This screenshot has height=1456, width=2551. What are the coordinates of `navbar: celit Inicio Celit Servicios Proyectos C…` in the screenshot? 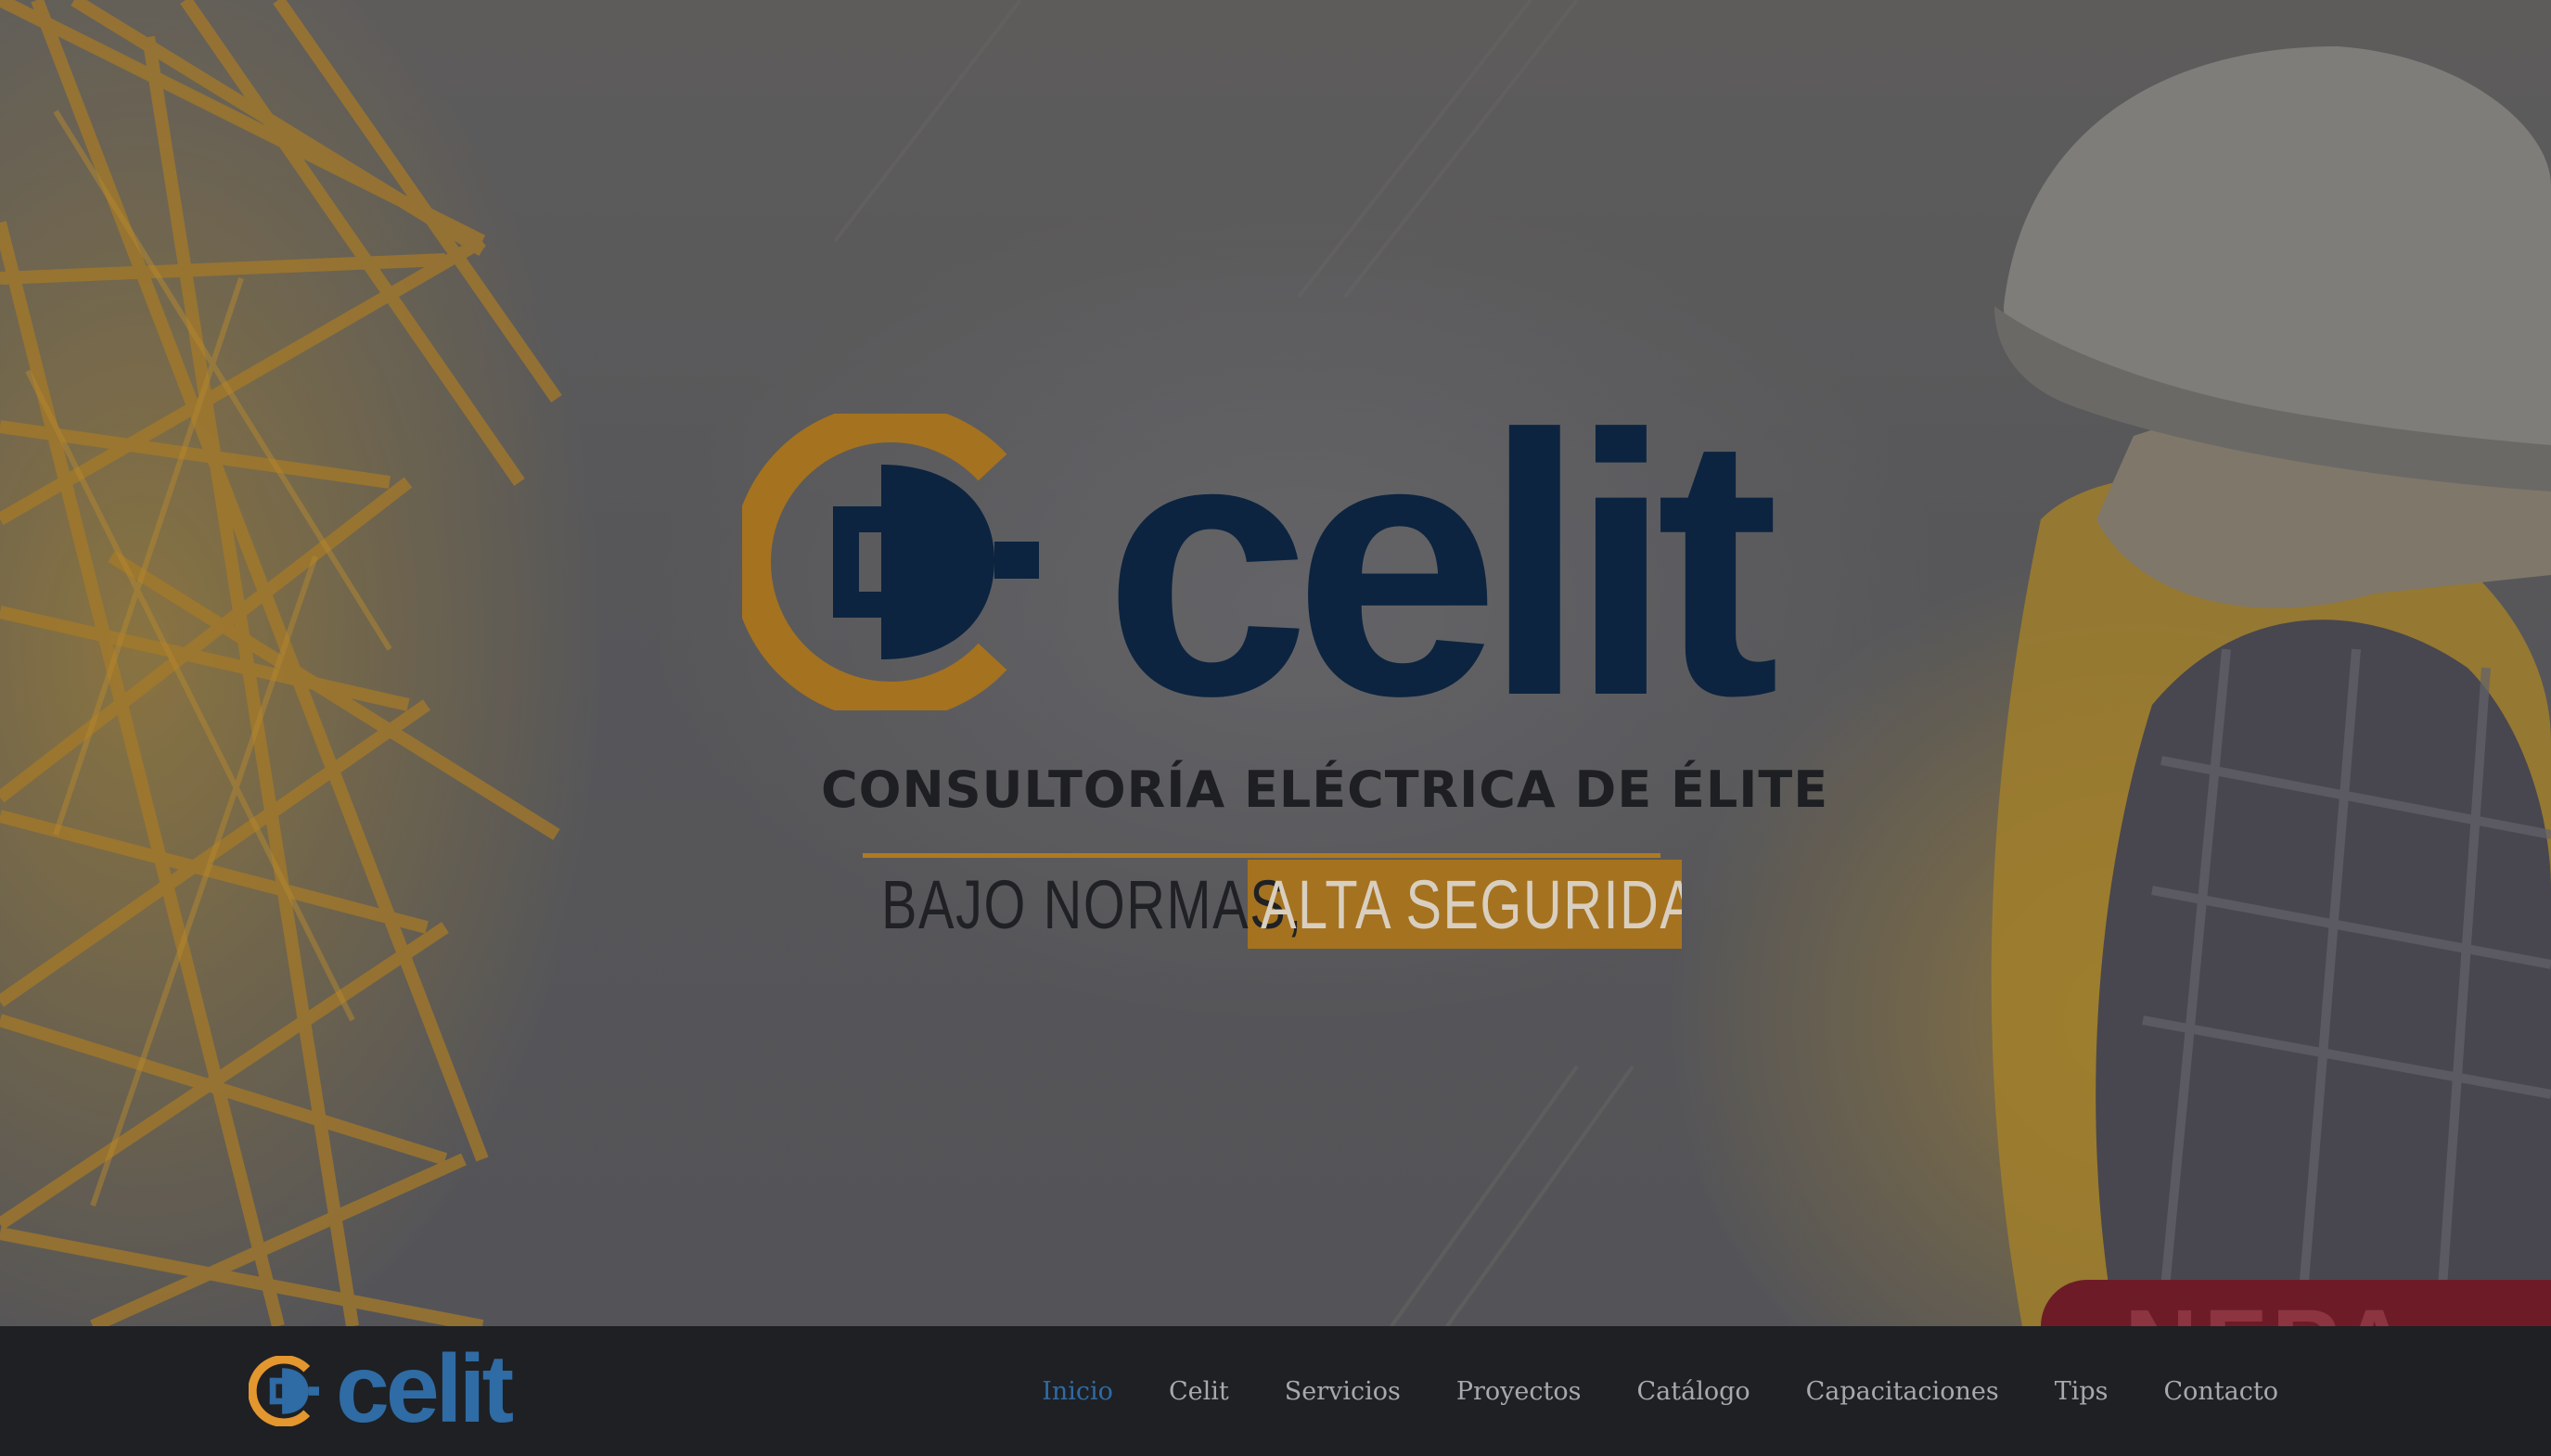 It's located at (1275, 1391).